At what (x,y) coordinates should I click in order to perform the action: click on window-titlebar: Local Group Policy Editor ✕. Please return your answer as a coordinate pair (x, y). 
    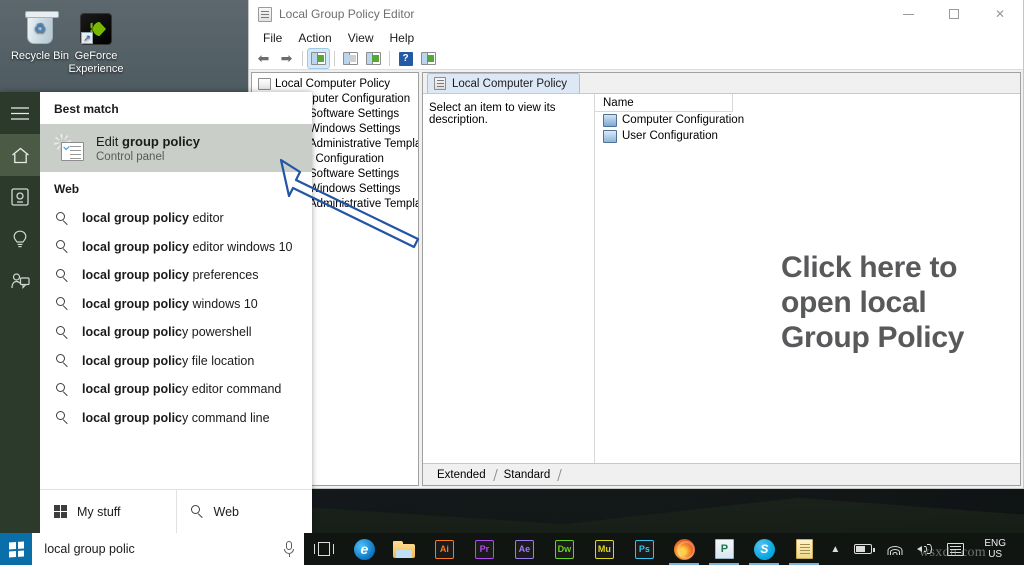
    Looking at the image, I should click on (636, 14).